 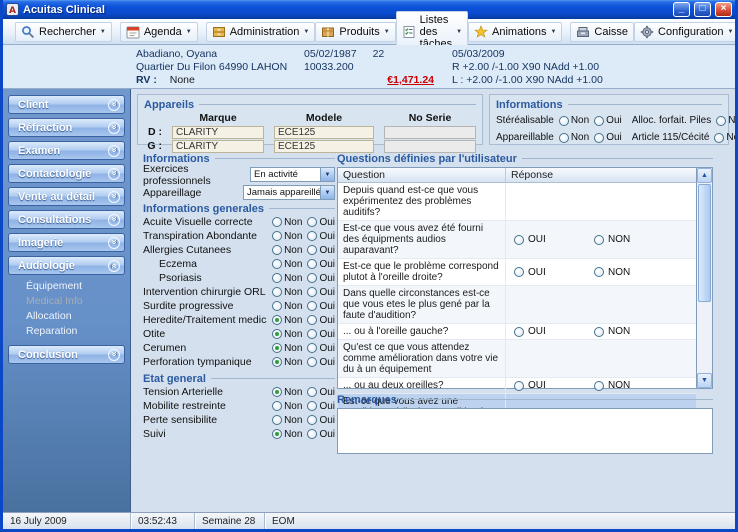 What do you see at coordinates (218, 132) in the screenshot?
I see `marque-droite-field: CLARITY` at bounding box center [218, 132].